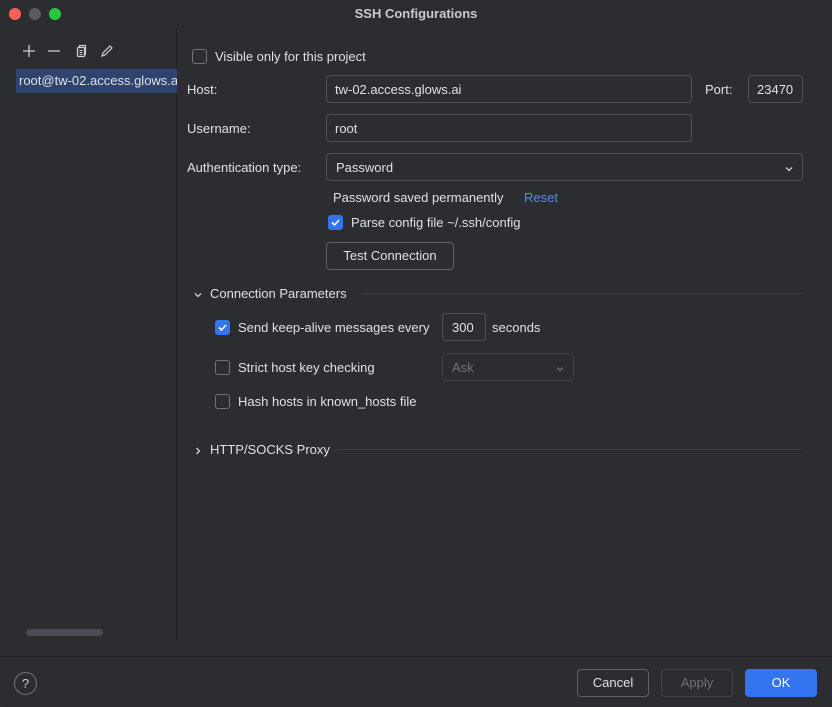  What do you see at coordinates (436, 222) in the screenshot?
I see `parse-config-label: Parse config file ~/.ssh/config` at bounding box center [436, 222].